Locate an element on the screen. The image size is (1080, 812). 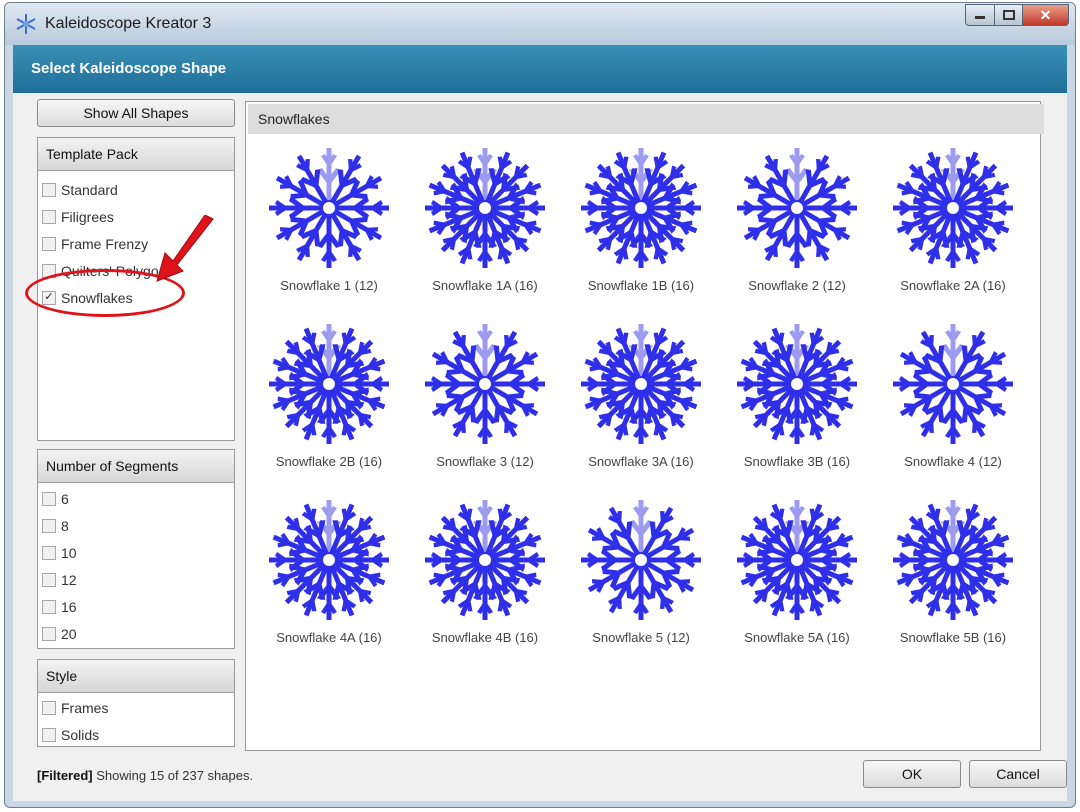
minimize-button is located at coordinates (980, 15).